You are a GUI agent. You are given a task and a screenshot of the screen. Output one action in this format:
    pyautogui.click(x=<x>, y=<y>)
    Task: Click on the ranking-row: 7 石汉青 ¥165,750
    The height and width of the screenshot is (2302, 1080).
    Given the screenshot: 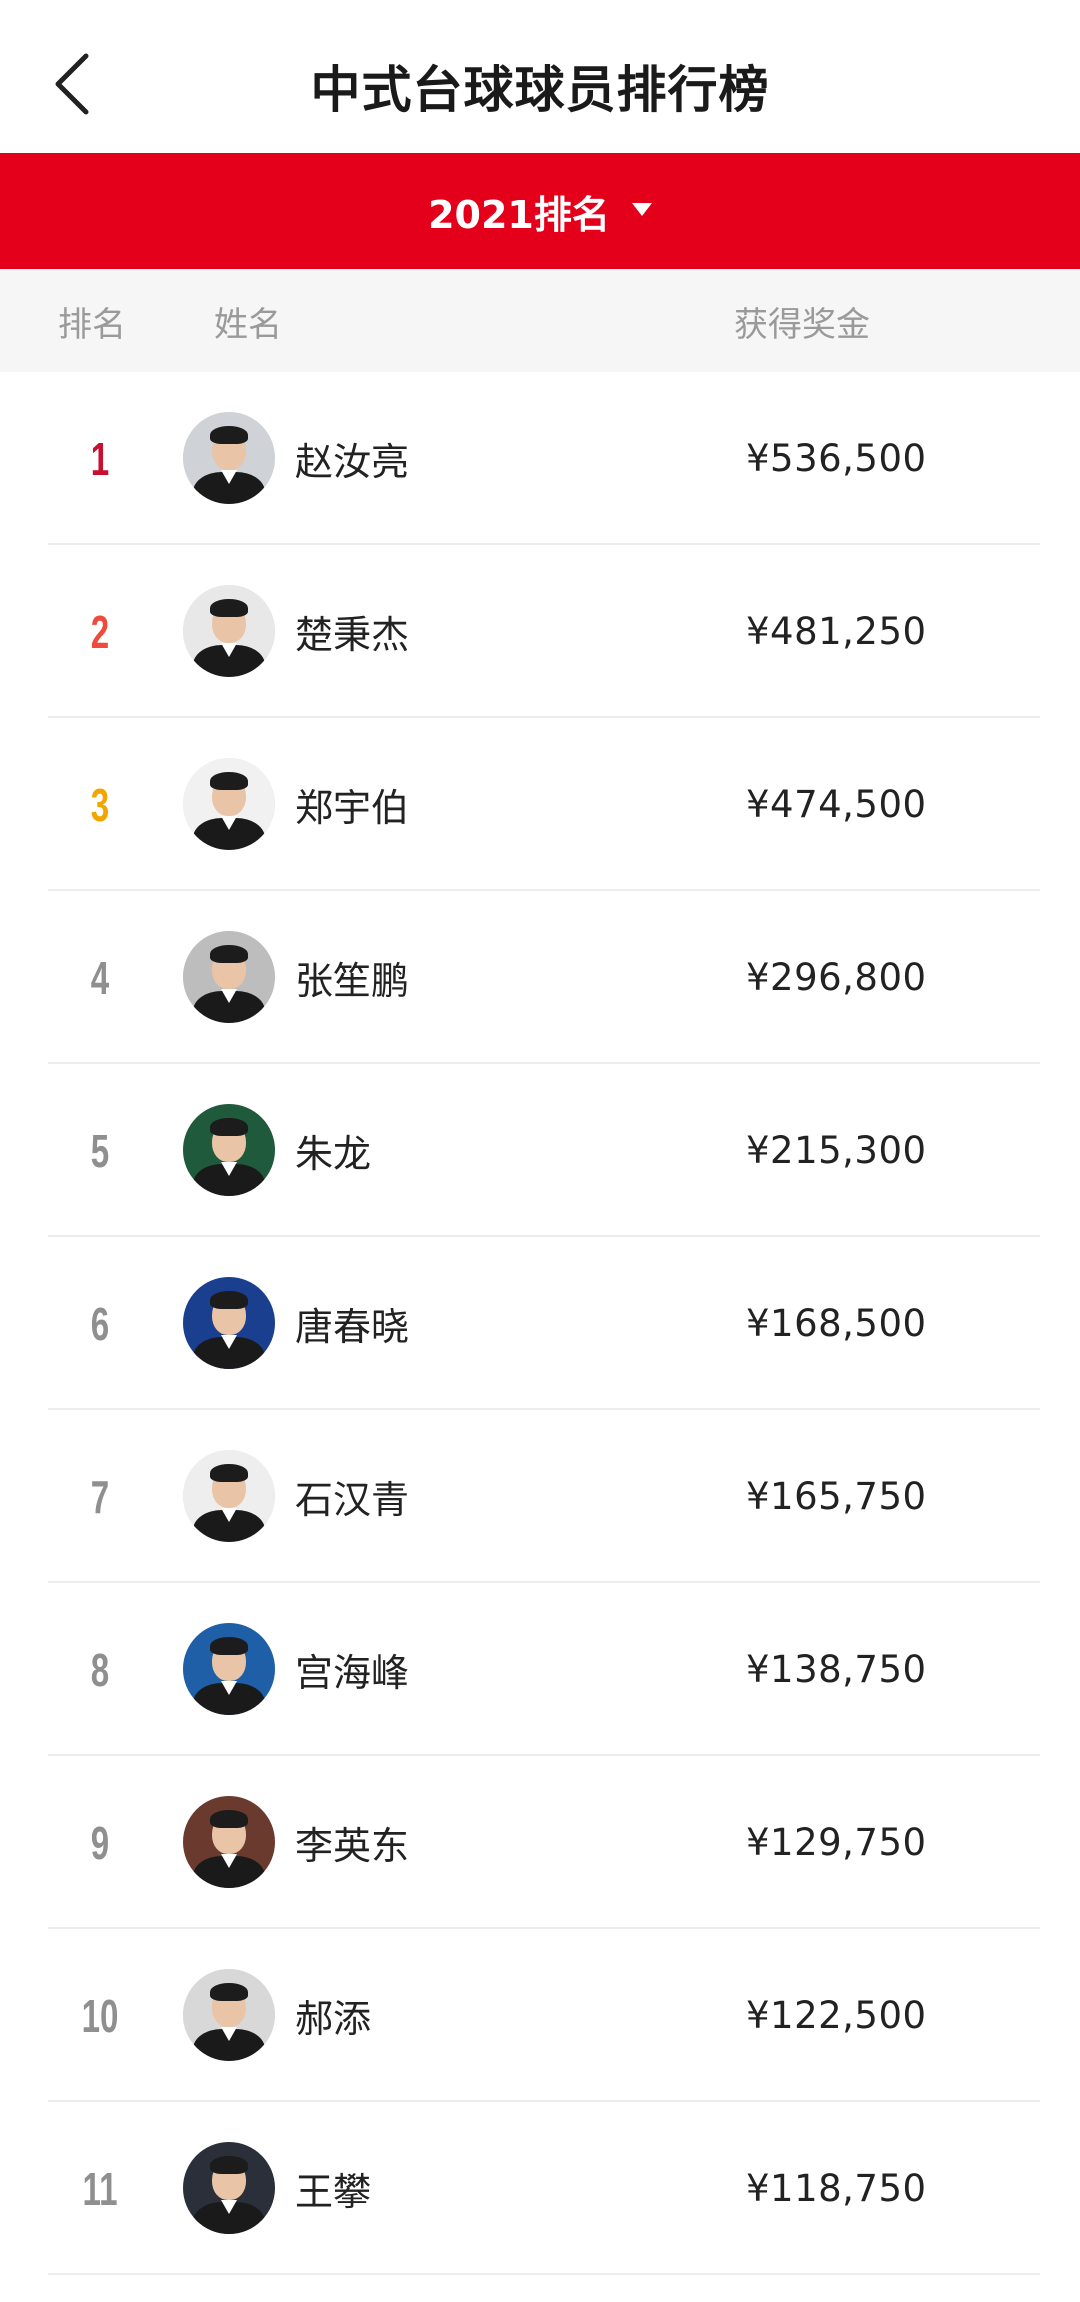 What is the action you would take?
    pyautogui.click(x=540, y=1496)
    